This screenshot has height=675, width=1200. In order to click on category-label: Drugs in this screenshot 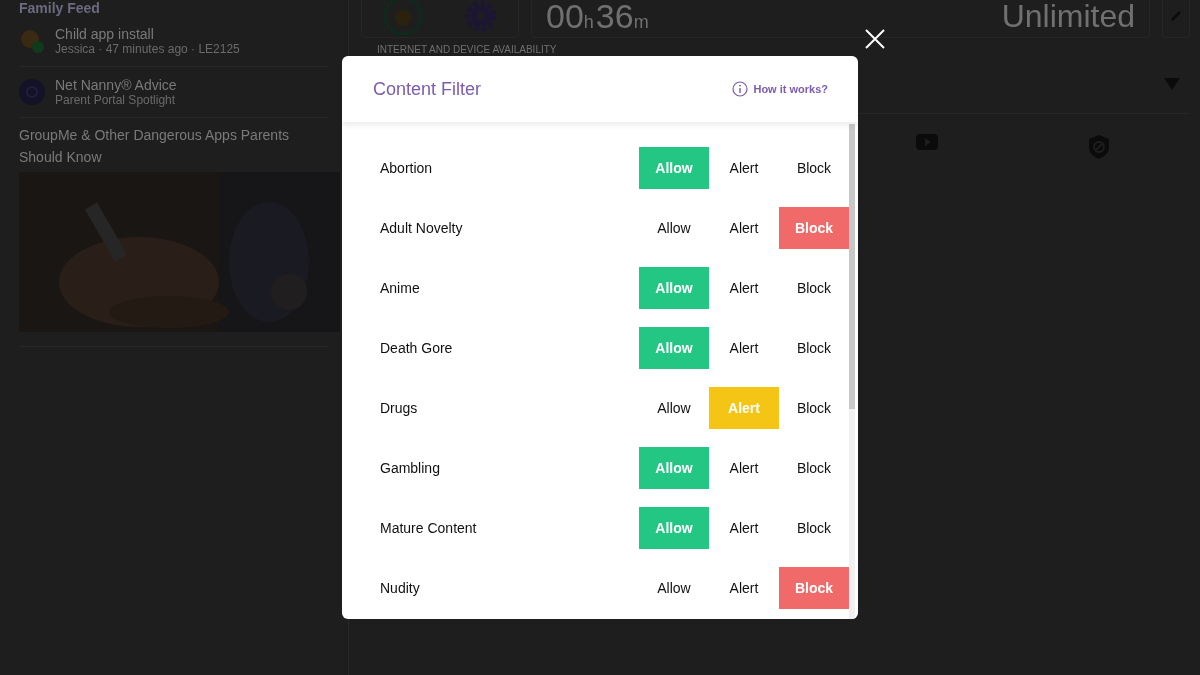, I will do `click(399, 408)`.